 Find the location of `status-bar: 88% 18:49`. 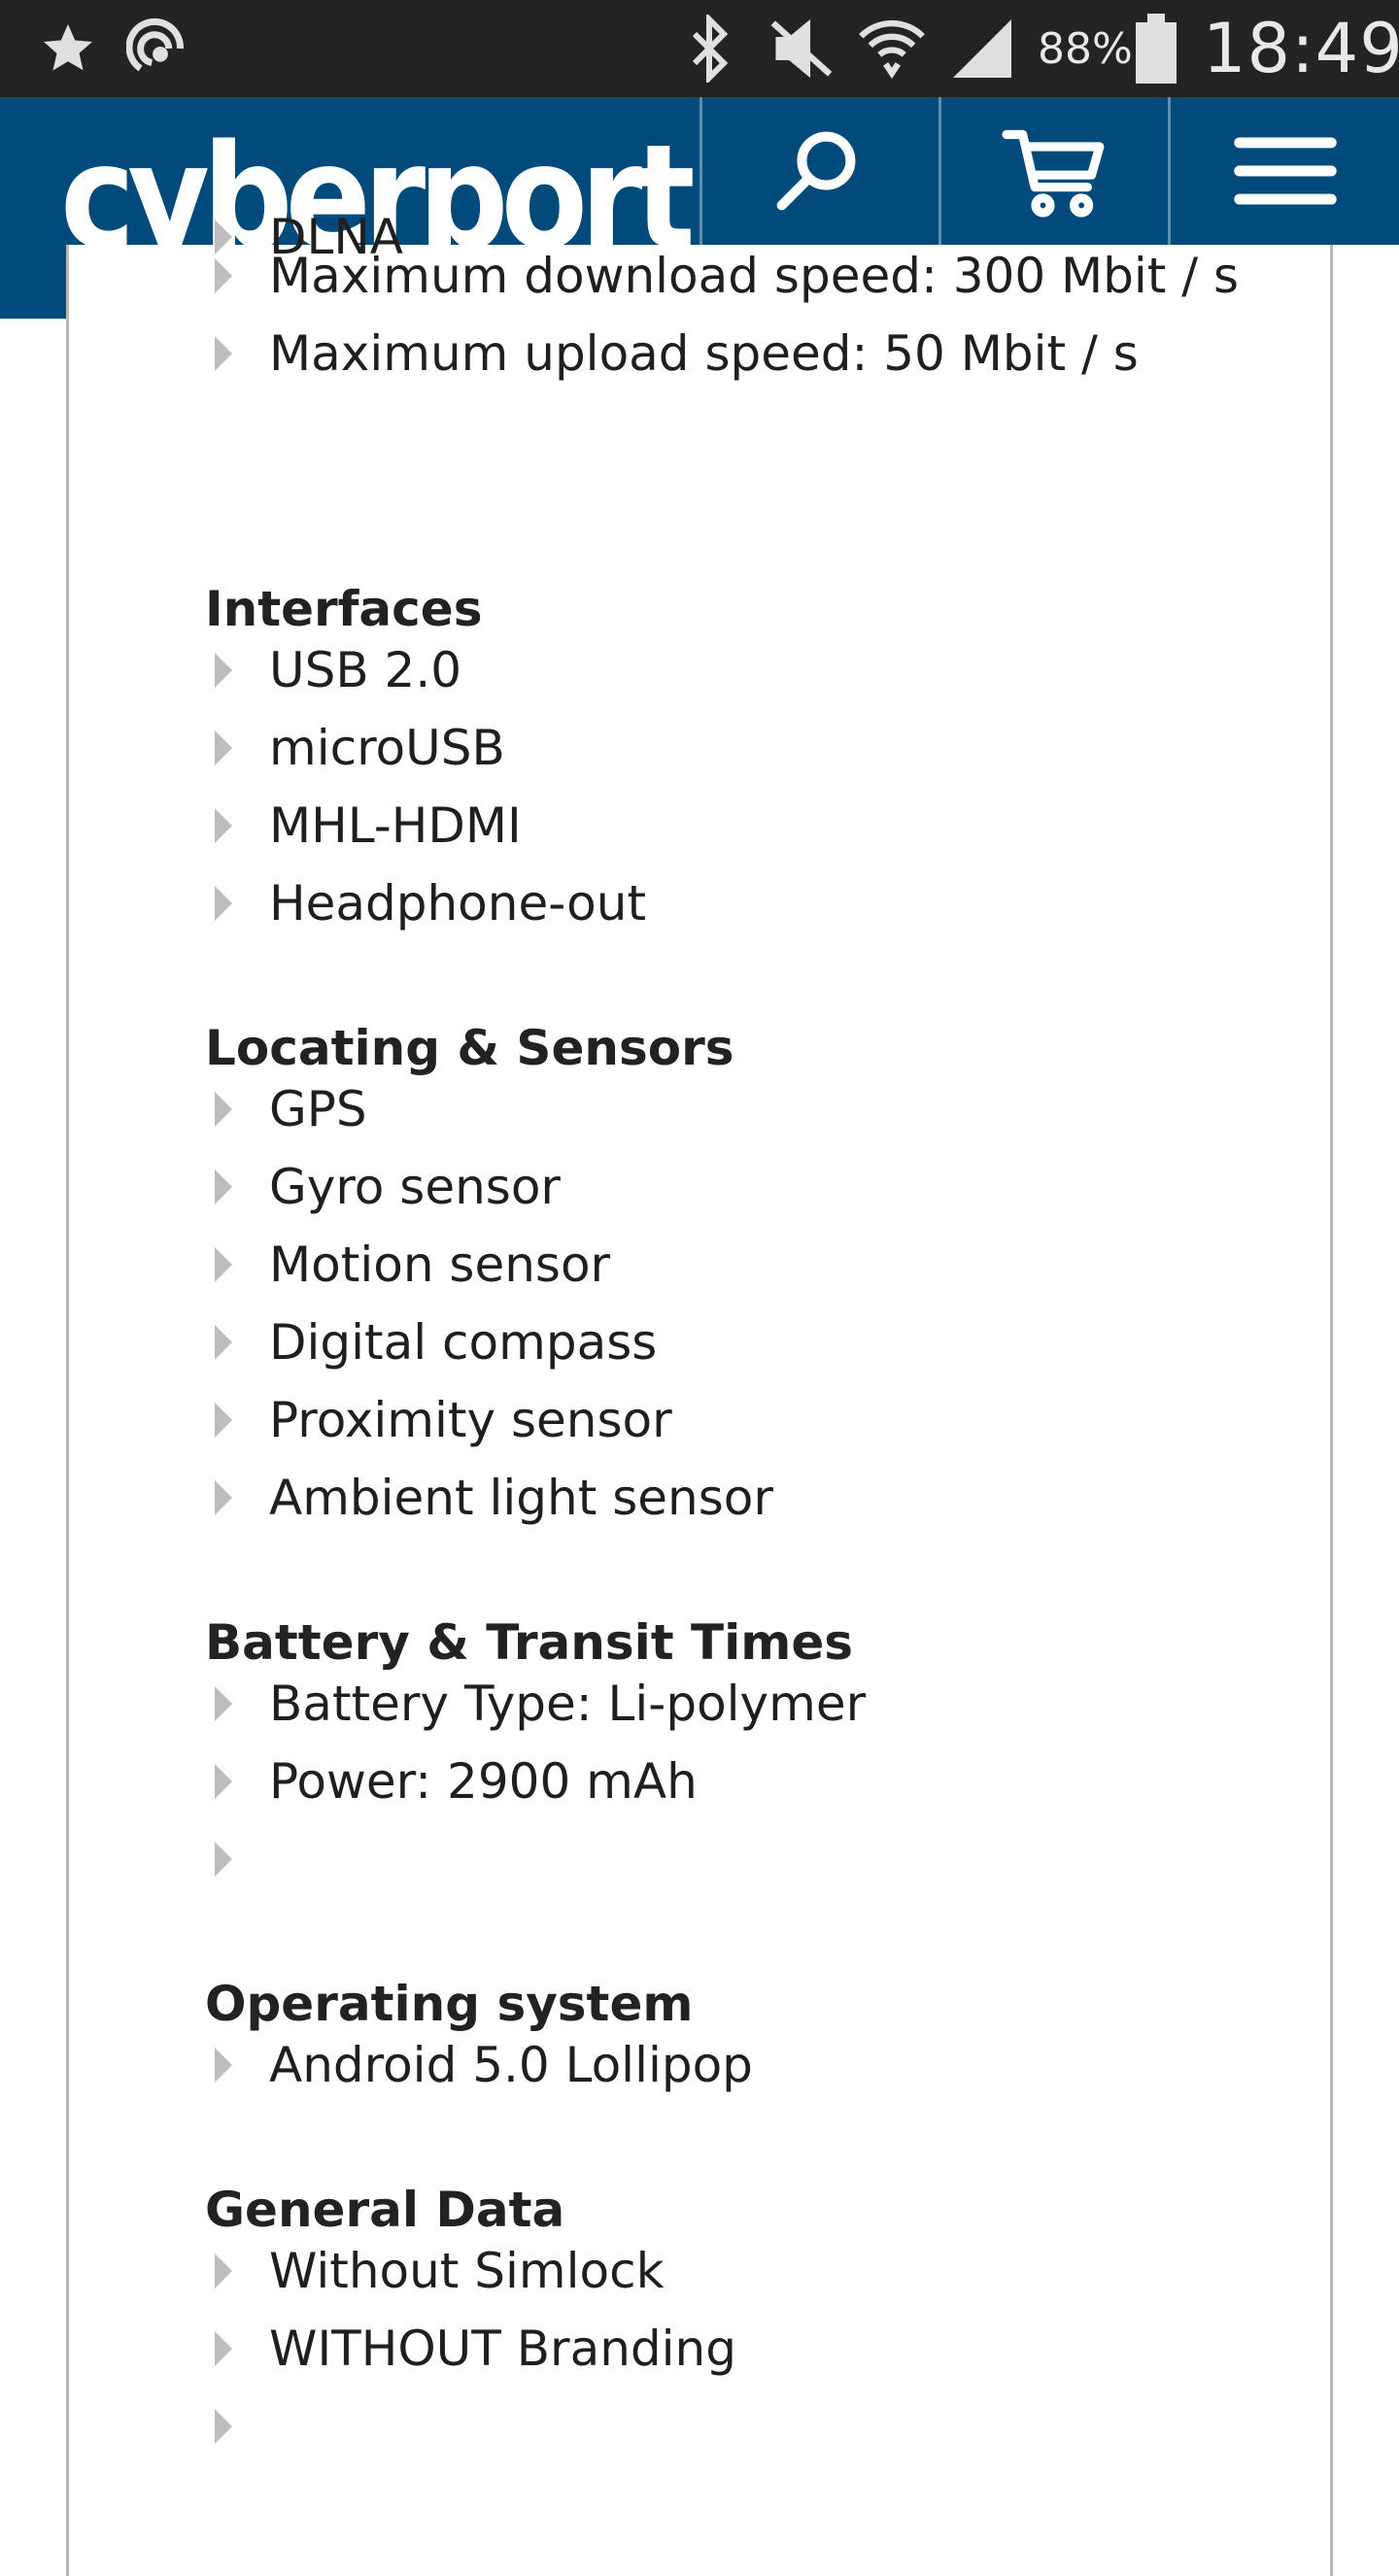

status-bar: 88% 18:49 is located at coordinates (699, 48).